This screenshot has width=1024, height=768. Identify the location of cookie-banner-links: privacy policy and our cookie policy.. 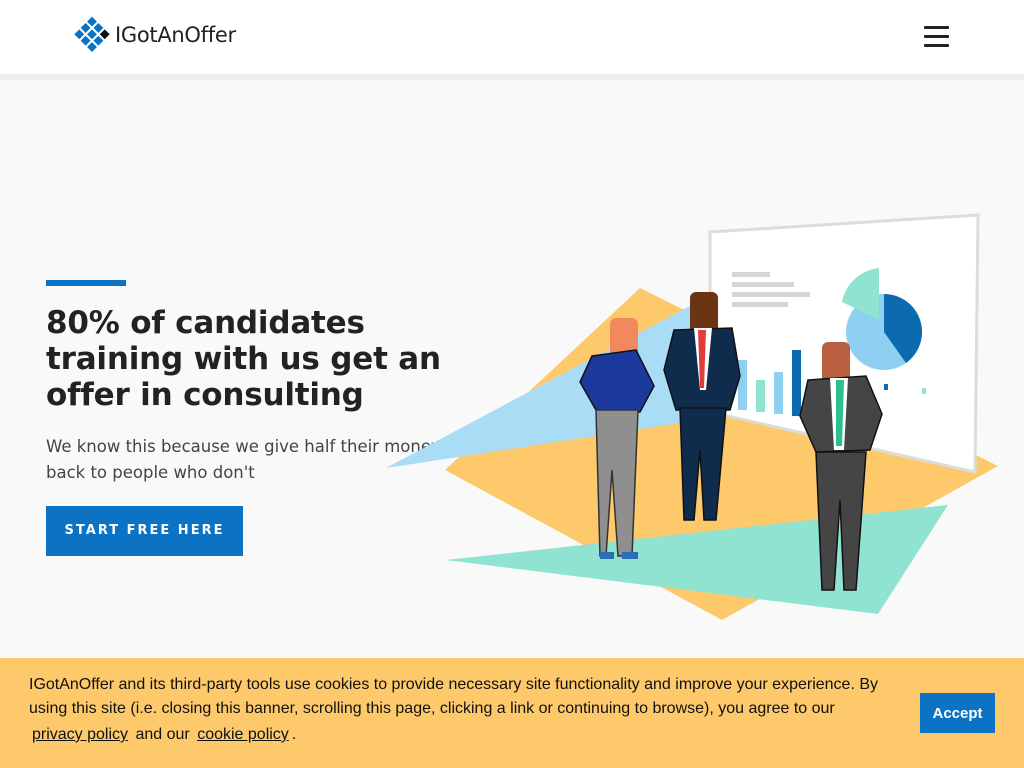
(162, 735).